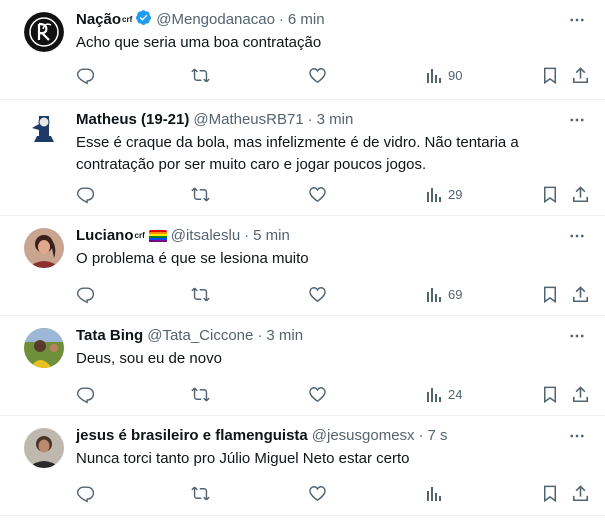 This screenshot has height=527, width=605. I want to click on user-handle: @itsaleslu, so click(205, 236).